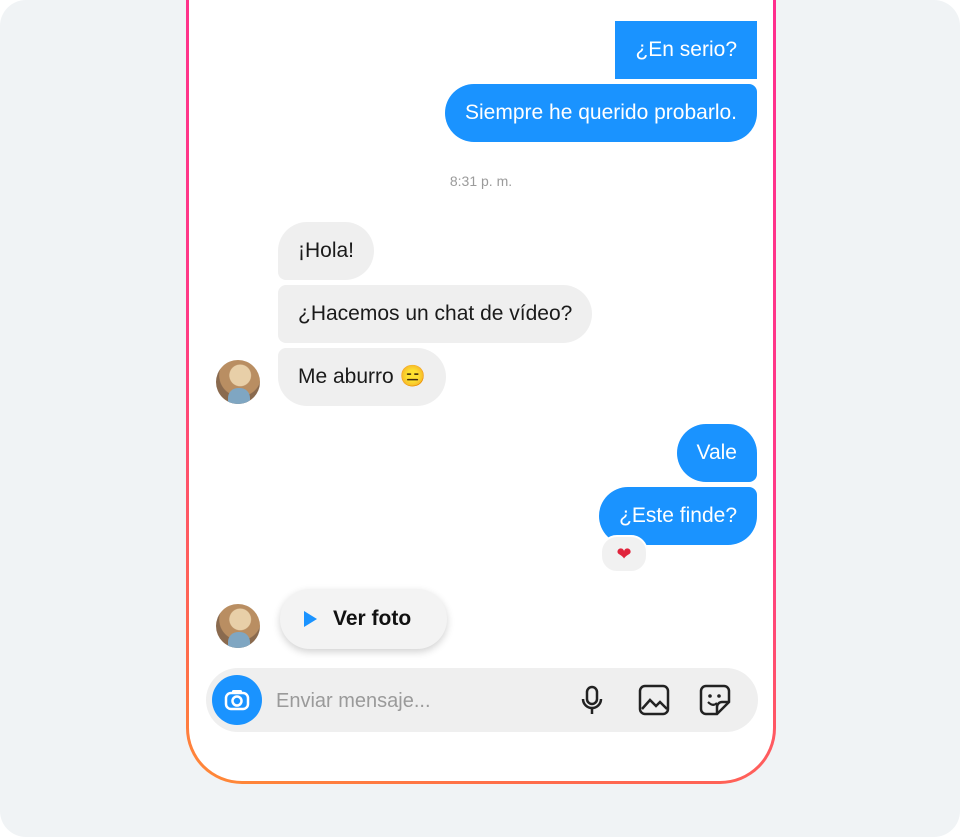 The image size is (960, 837). I want to click on message-input, so click(421, 701).